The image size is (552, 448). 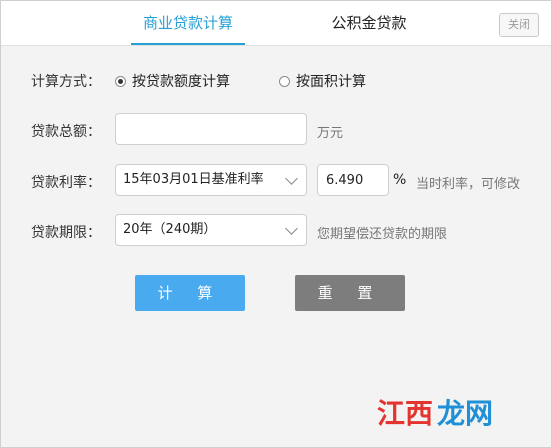 I want to click on loan-term-row: 贷款期限： 20年（240期） 您期望偿还贷款的期限, so click(x=276, y=230).